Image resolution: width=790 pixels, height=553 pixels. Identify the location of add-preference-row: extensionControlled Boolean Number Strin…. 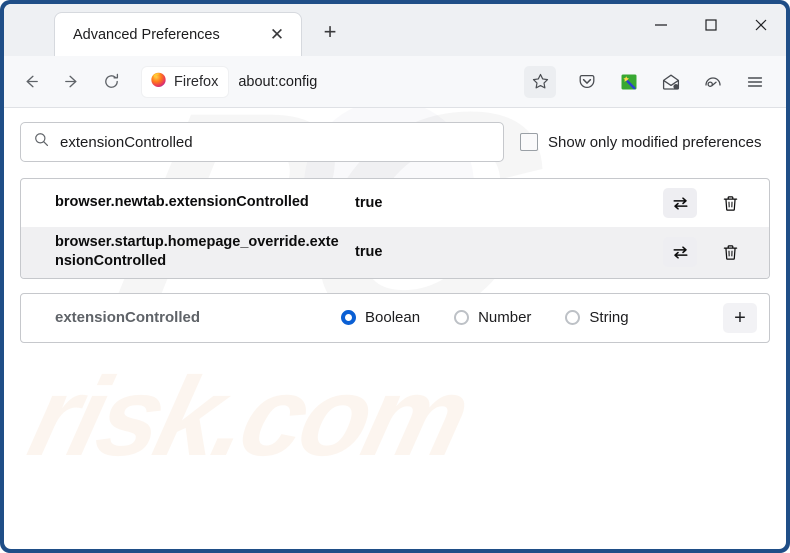
(395, 317).